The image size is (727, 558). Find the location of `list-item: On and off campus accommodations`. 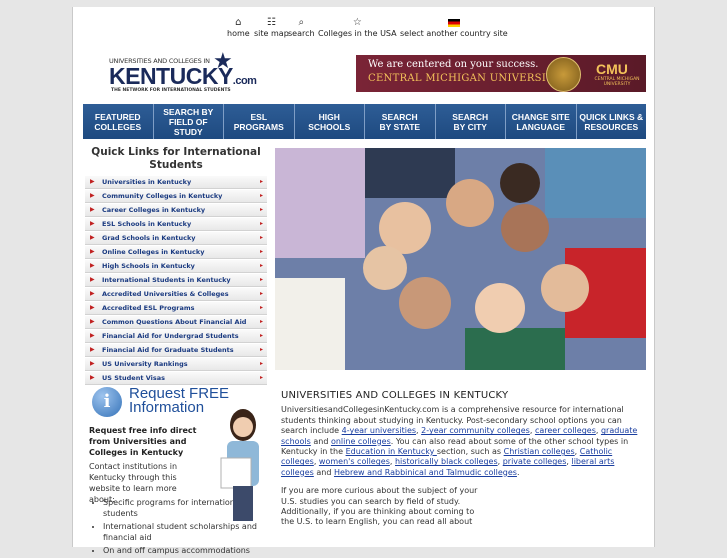

list-item: On and off campus accommodations is located at coordinates (188, 550).